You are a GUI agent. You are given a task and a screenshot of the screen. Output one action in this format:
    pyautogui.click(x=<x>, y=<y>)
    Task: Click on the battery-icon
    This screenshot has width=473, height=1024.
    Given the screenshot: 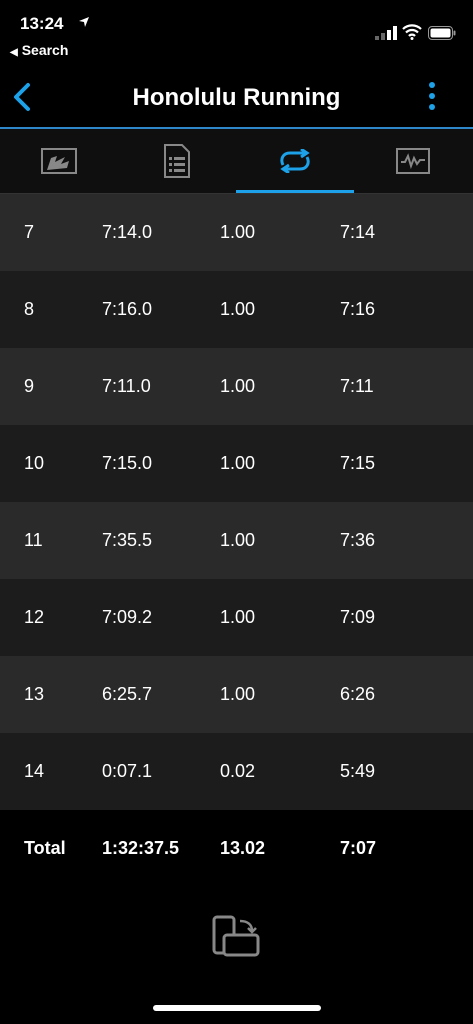 What is the action you would take?
    pyautogui.click(x=442, y=33)
    